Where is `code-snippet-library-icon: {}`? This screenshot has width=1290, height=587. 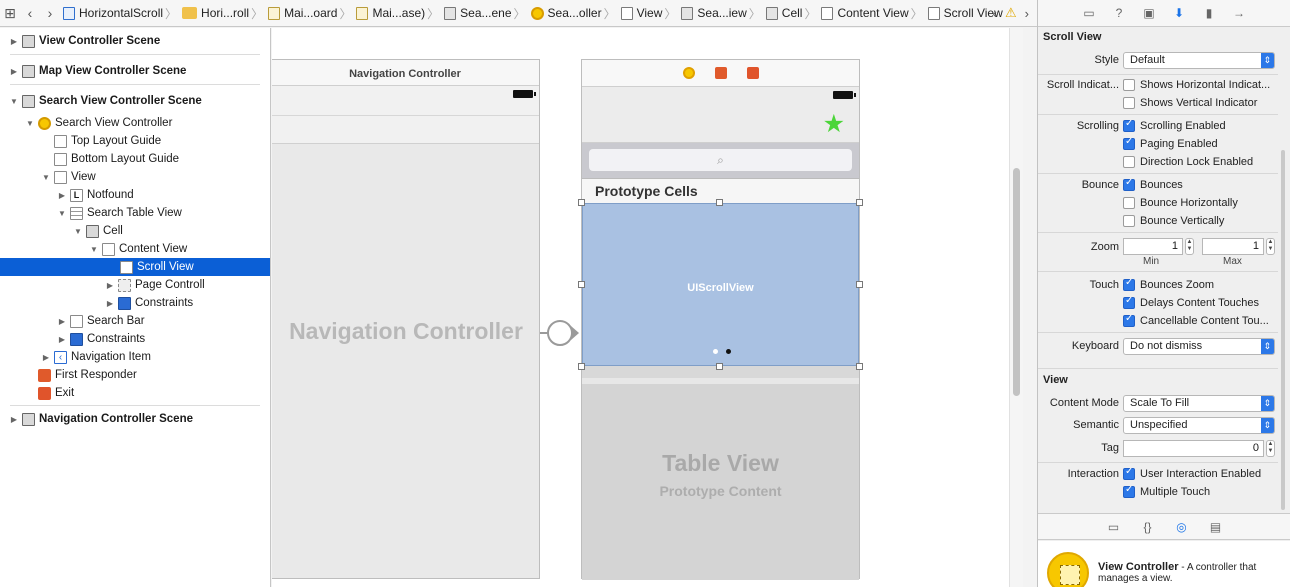 code-snippet-library-icon: {} is located at coordinates (1148, 527).